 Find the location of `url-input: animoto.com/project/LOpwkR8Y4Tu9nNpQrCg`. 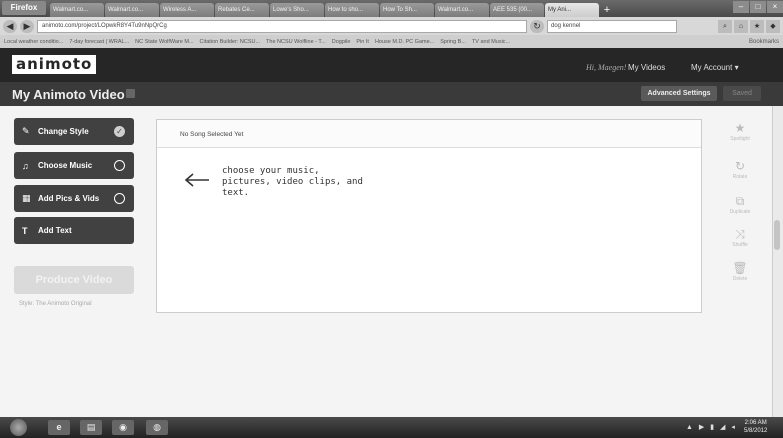

url-input: animoto.com/project/LOpwkR8Y4Tu9nNpQrCg is located at coordinates (282, 26).